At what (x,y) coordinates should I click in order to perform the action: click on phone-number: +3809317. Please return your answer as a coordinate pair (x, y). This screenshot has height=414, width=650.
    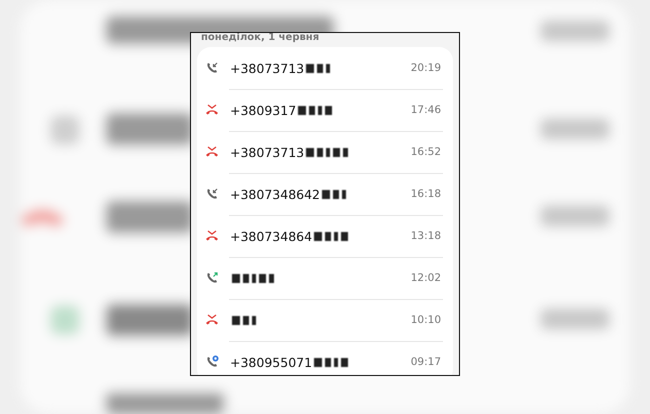
    Looking at the image, I should click on (263, 110).